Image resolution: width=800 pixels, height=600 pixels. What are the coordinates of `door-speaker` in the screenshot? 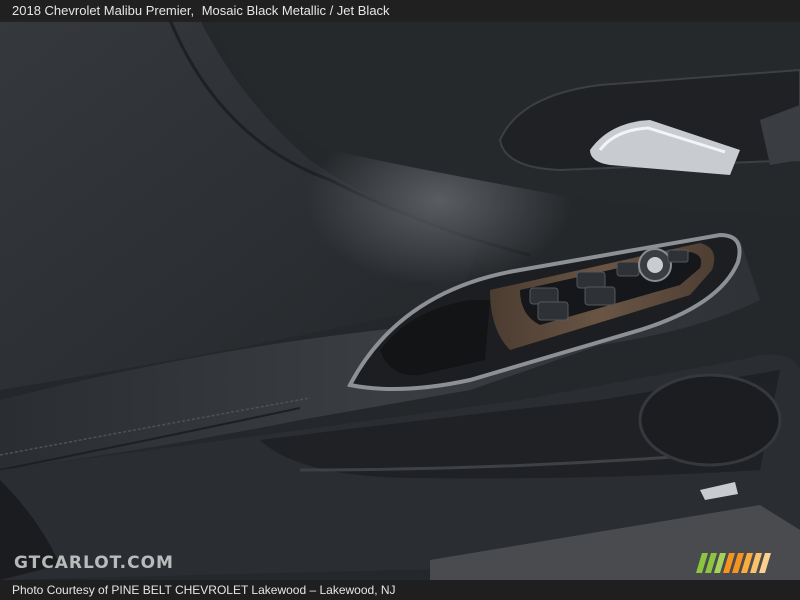 It's located at (710, 420).